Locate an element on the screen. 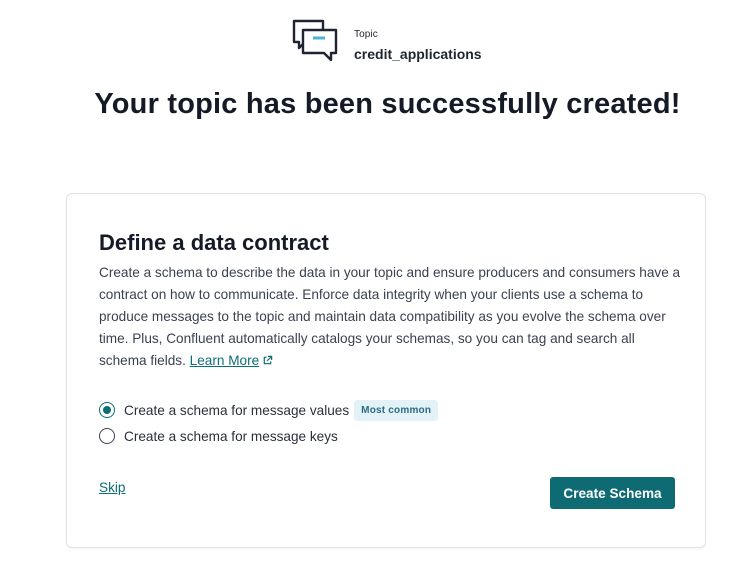 The image size is (749, 565). radio-values-label: Create a schema for message values is located at coordinates (237, 410).